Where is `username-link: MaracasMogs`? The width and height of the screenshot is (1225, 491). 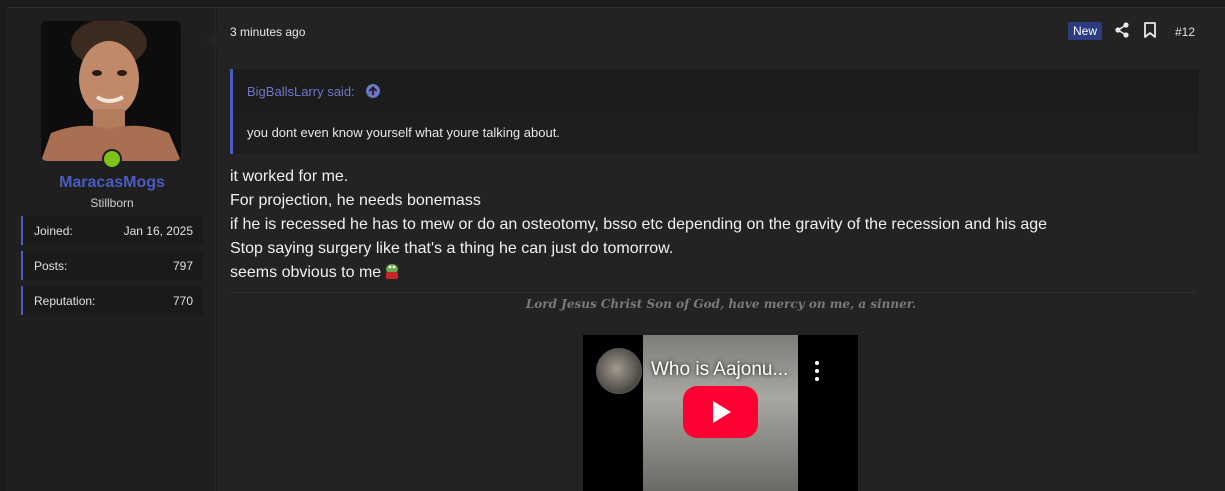
username-link: MaracasMogs is located at coordinates (112, 183).